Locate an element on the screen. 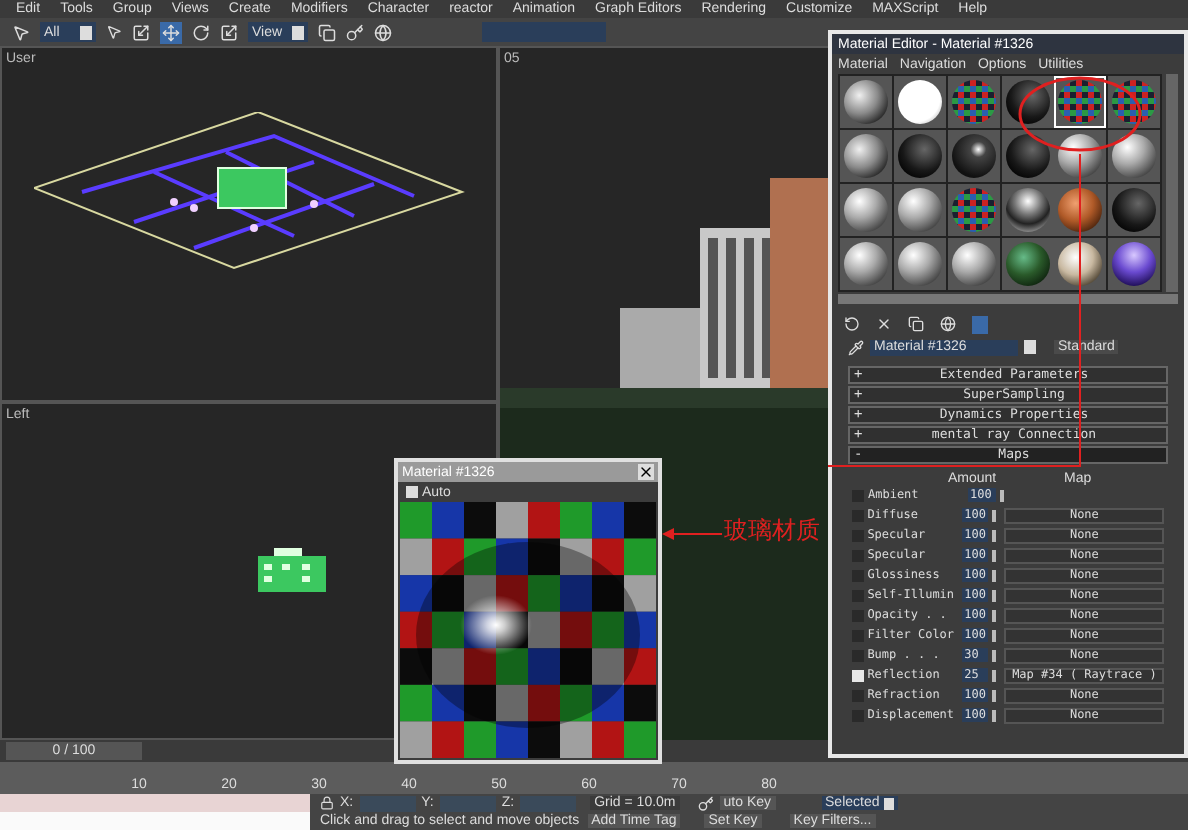  leader-line is located at coordinates (692, 534).